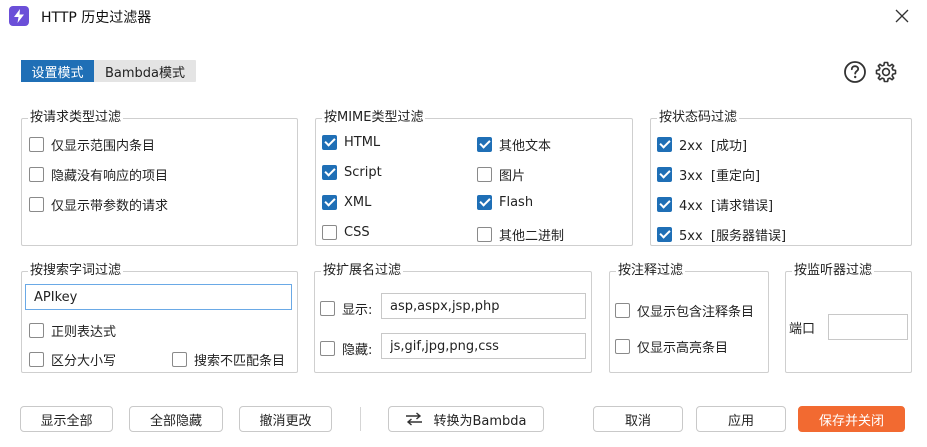 The width and height of the screenshot is (927, 447). What do you see at coordinates (363, 172) in the screenshot?
I see `mime-script-label: Script` at bounding box center [363, 172].